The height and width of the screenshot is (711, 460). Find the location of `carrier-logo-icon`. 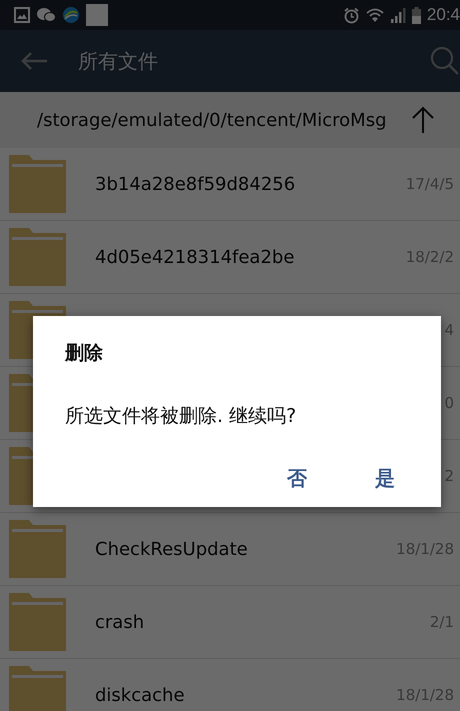

carrier-logo-icon is located at coordinates (71, 15).